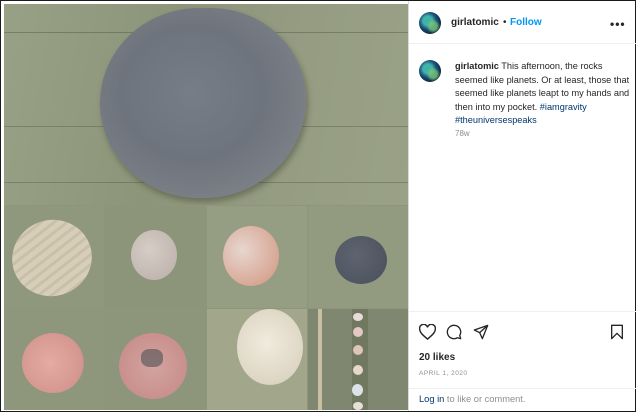 Image resolution: width=636 pixels, height=413 pixels. What do you see at coordinates (443, 373) in the screenshot?
I see `post-date: APRIL 1, 2020` at bounding box center [443, 373].